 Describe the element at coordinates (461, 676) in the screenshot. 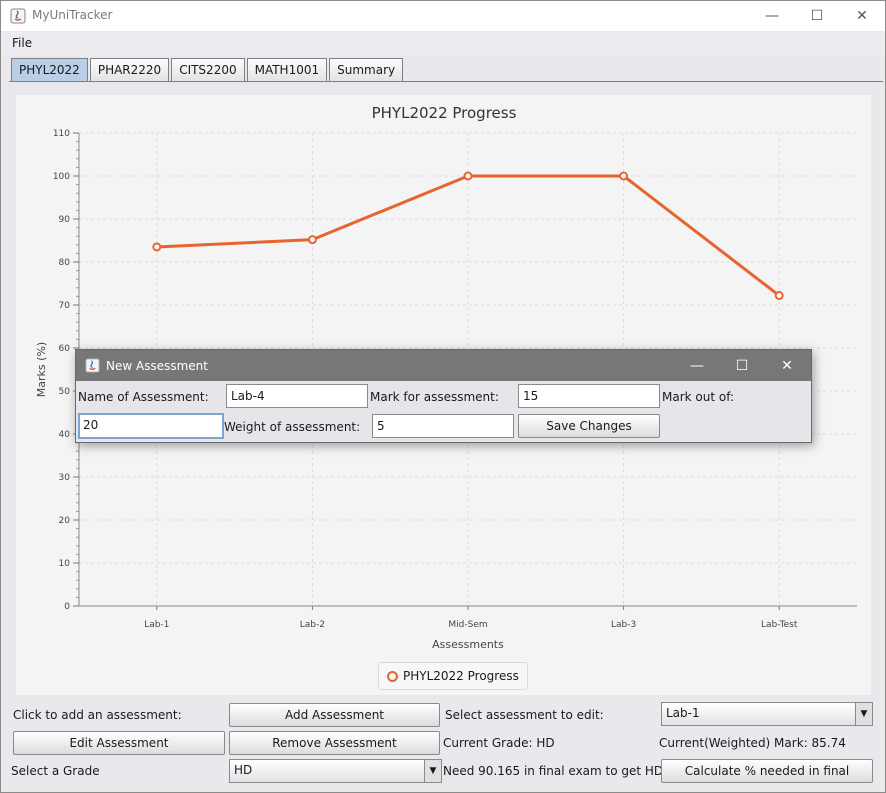

I see `legend-label: PHYL2022 Progress` at that location.